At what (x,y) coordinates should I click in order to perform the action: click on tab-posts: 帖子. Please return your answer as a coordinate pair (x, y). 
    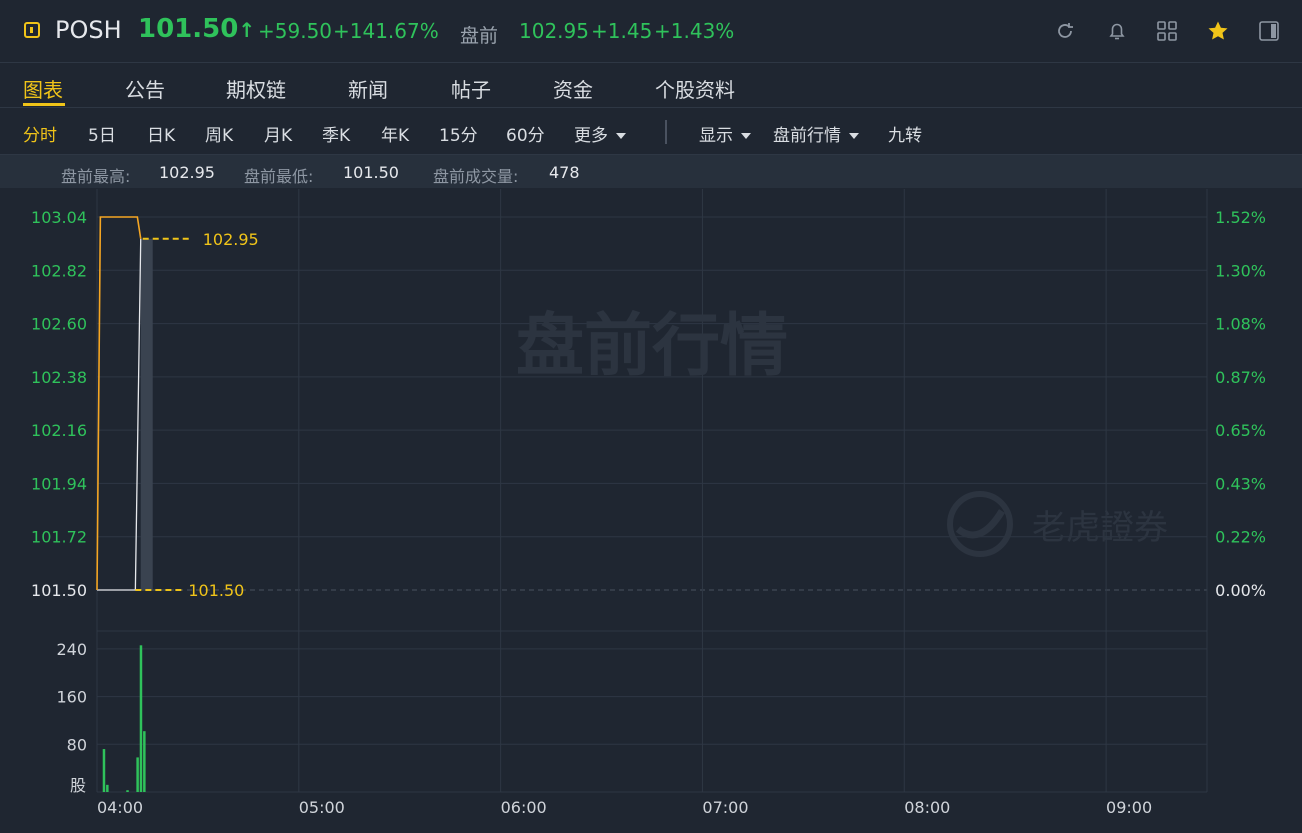
    Looking at the image, I should click on (471, 88).